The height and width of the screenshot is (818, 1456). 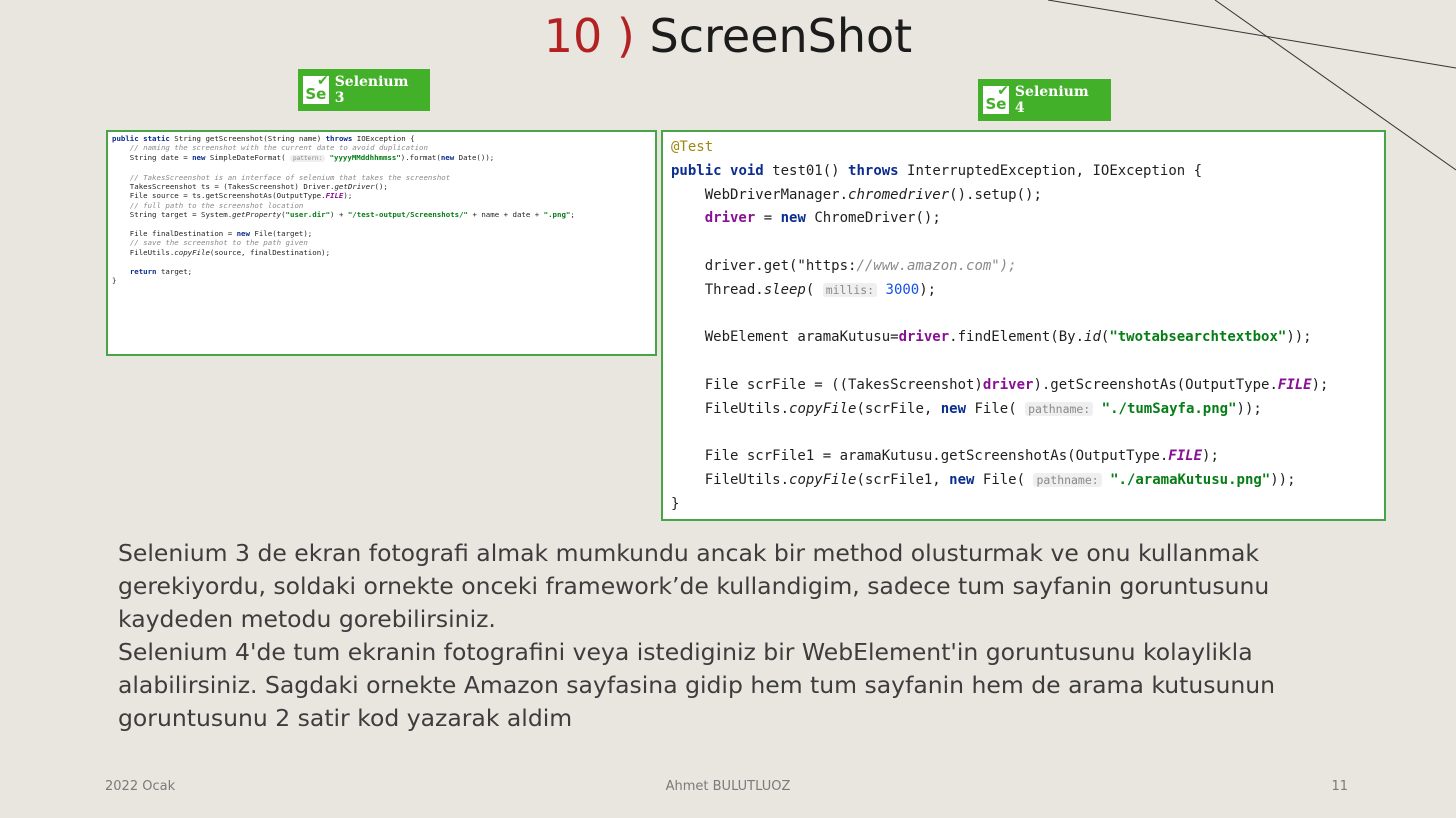 I want to click on selenium-3-badge: ✔ Se Selenium 3, so click(x=364, y=90).